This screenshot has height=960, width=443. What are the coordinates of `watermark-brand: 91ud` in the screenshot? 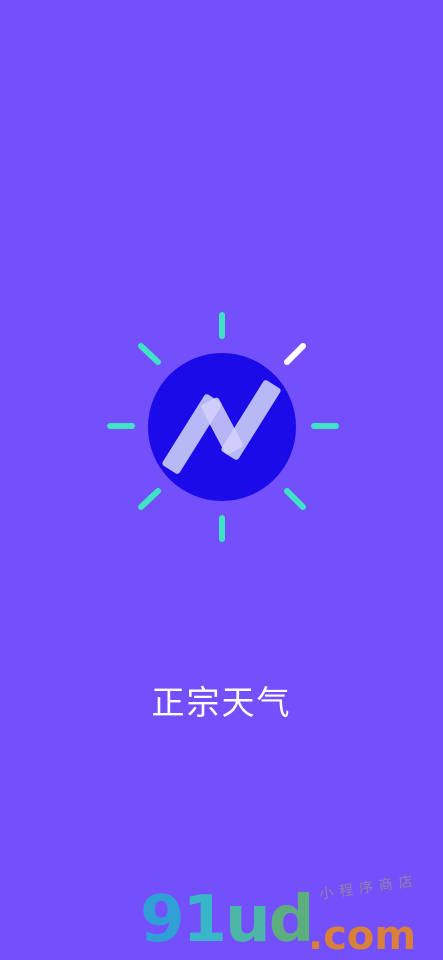 It's located at (227, 920).